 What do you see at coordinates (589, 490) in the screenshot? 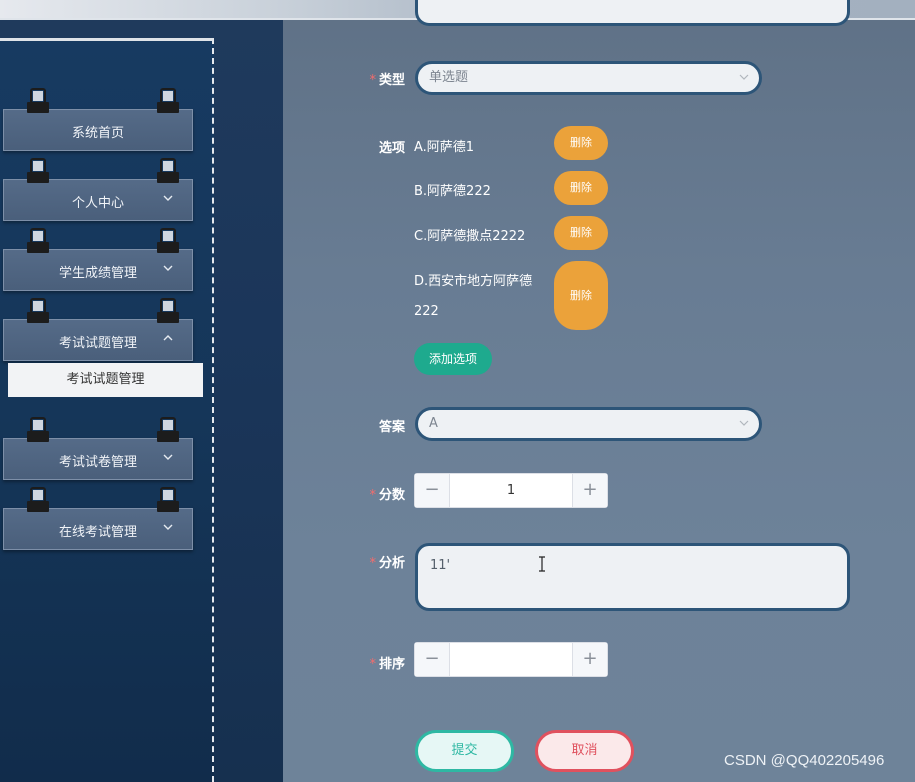
I see `score-increment-button: +` at bounding box center [589, 490].